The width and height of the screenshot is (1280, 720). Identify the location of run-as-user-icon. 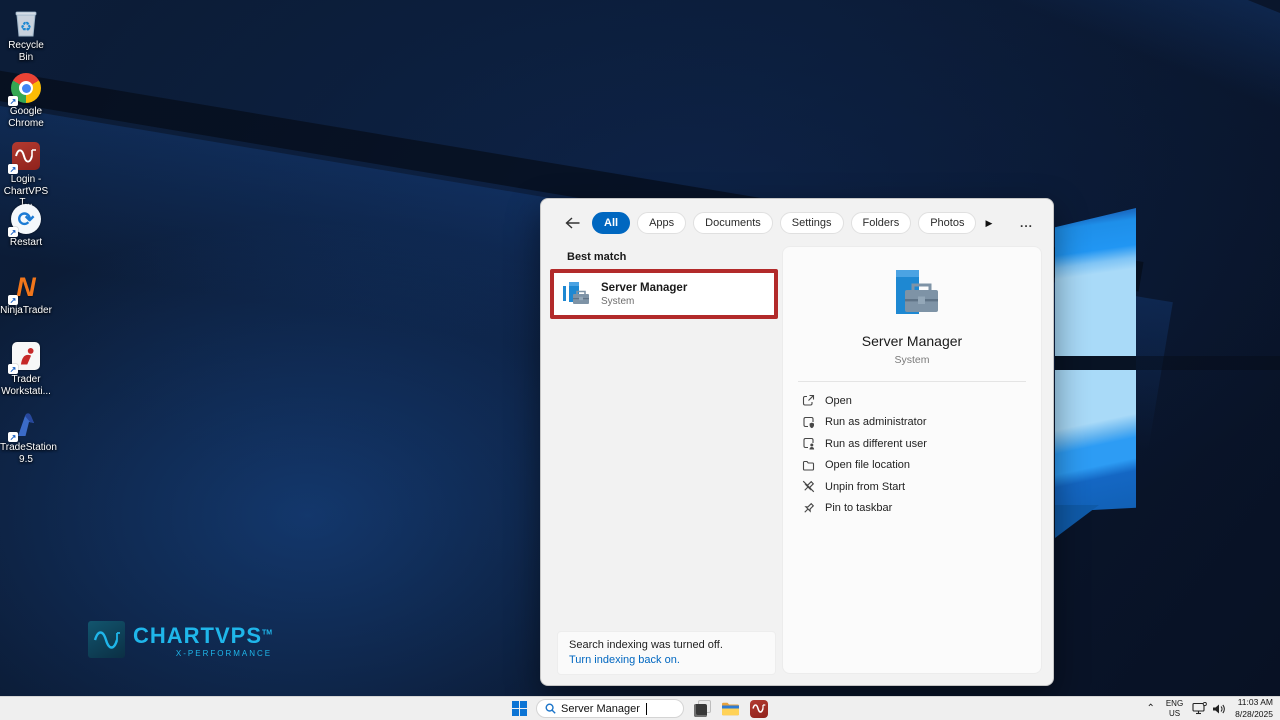
(809, 444).